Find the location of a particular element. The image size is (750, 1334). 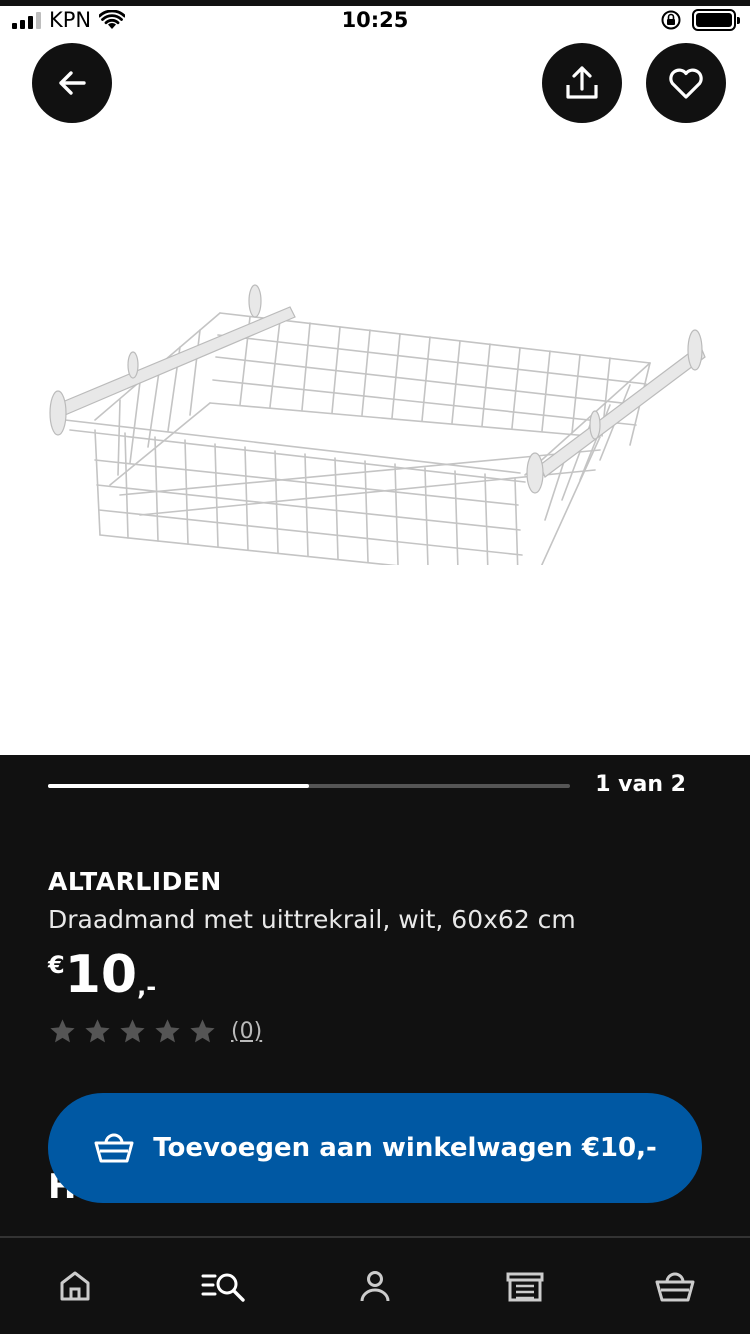

product-description: Draadmand met uittrekrail, wit, 60x62 cm is located at coordinates (312, 919).